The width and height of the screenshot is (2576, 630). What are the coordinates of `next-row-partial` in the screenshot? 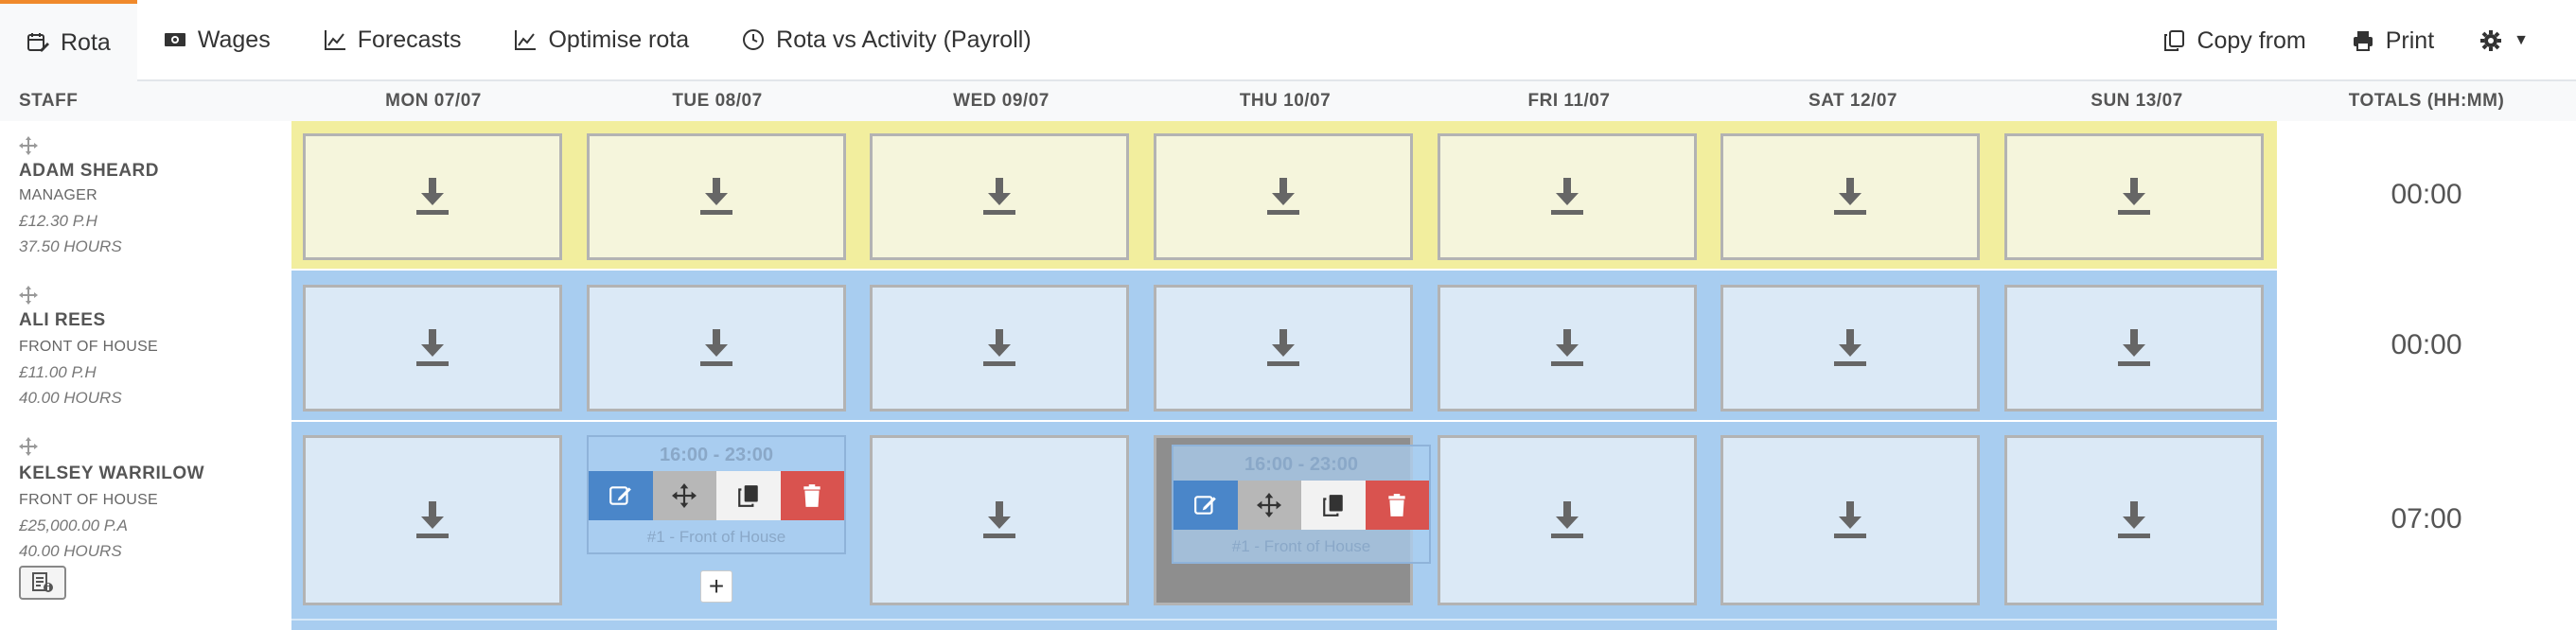 It's located at (1284, 623).